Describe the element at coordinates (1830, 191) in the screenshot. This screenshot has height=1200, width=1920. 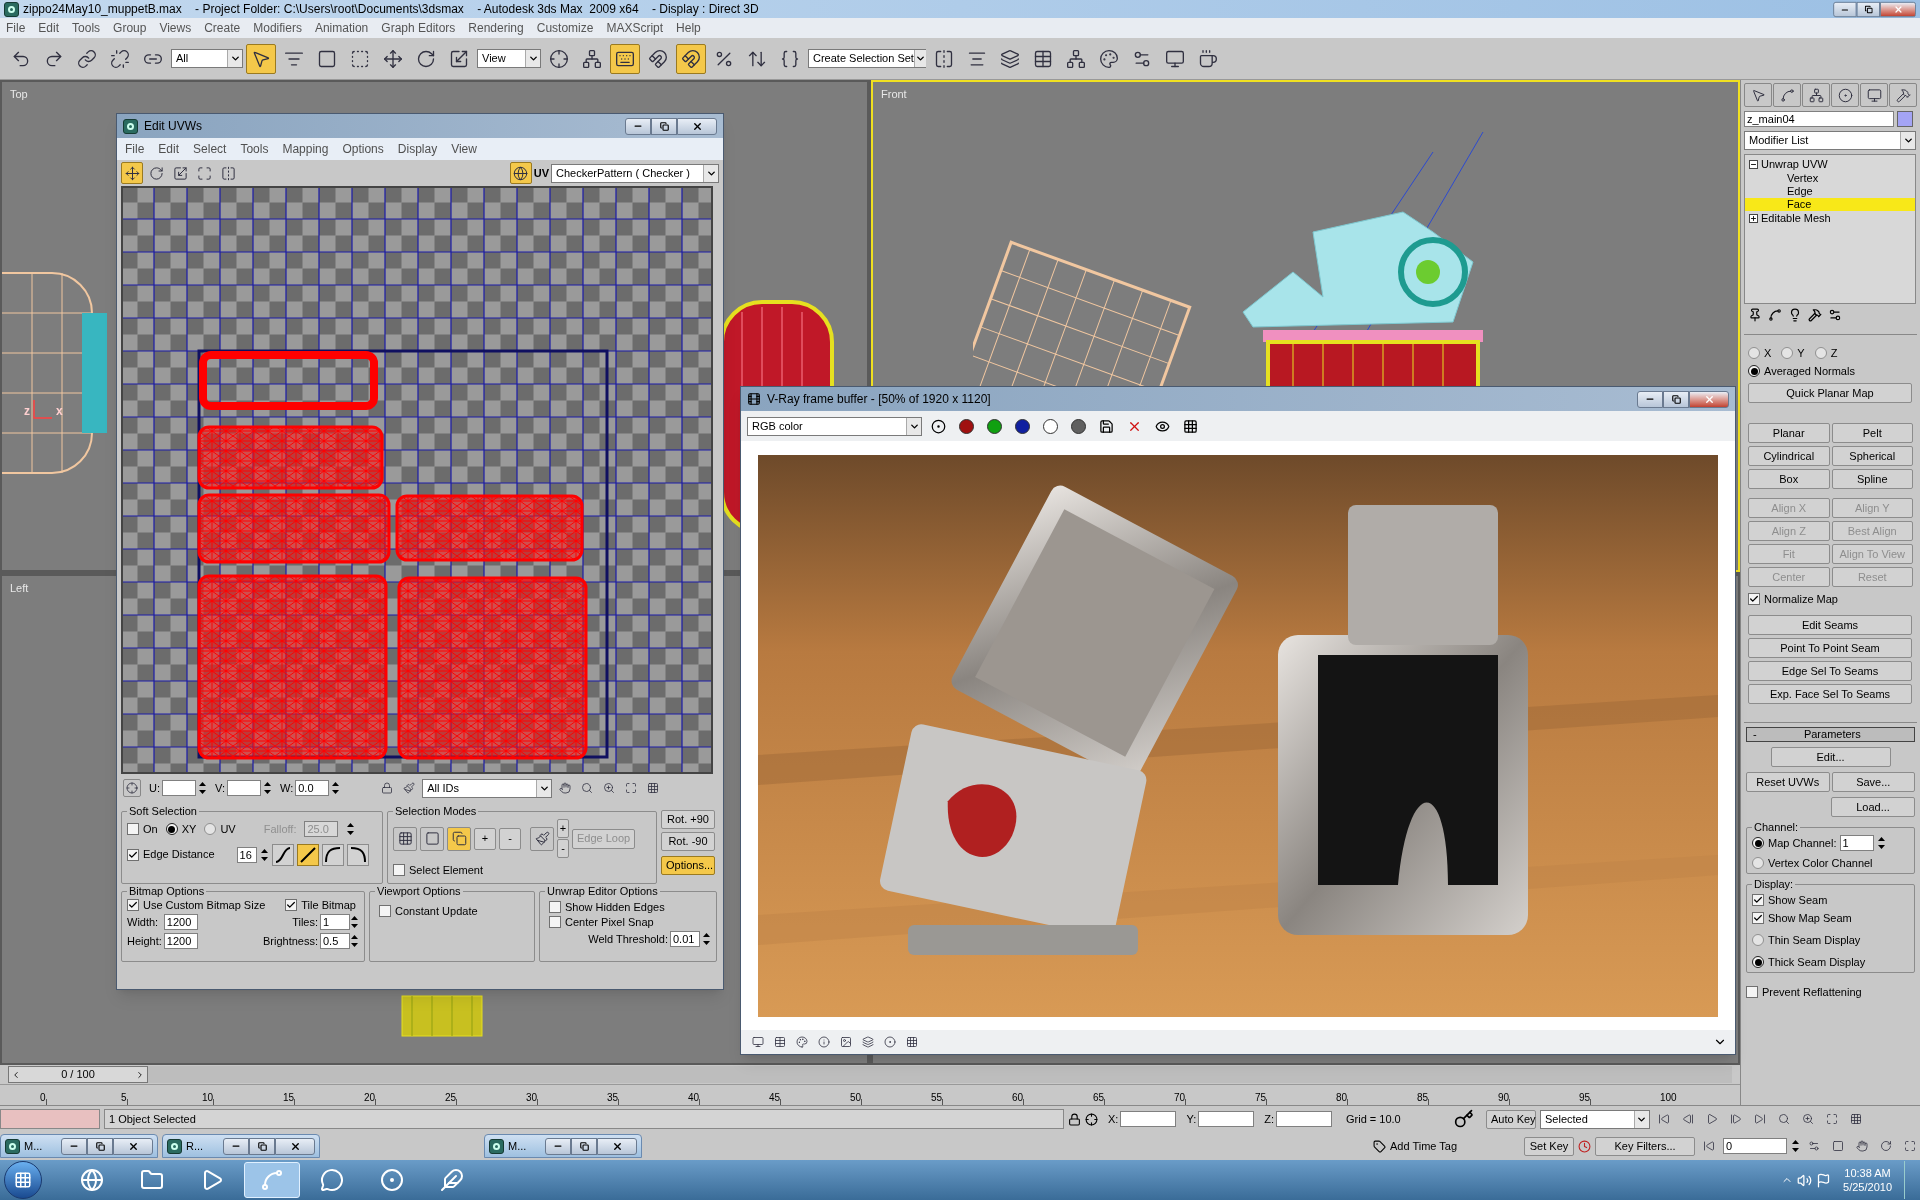
I see `stack-subitem: Edge` at that location.